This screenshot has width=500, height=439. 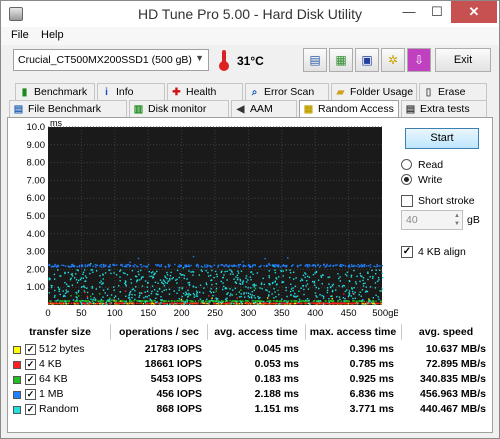 I want to click on read-radio, so click(x=406, y=164).